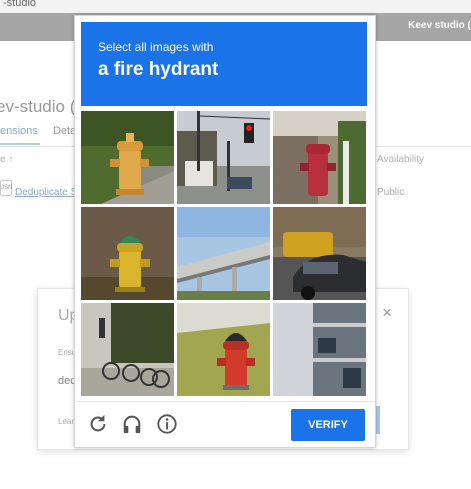 This screenshot has width=471, height=489. Describe the element at coordinates (387, 313) in the screenshot. I see `close-icon: ×` at that location.